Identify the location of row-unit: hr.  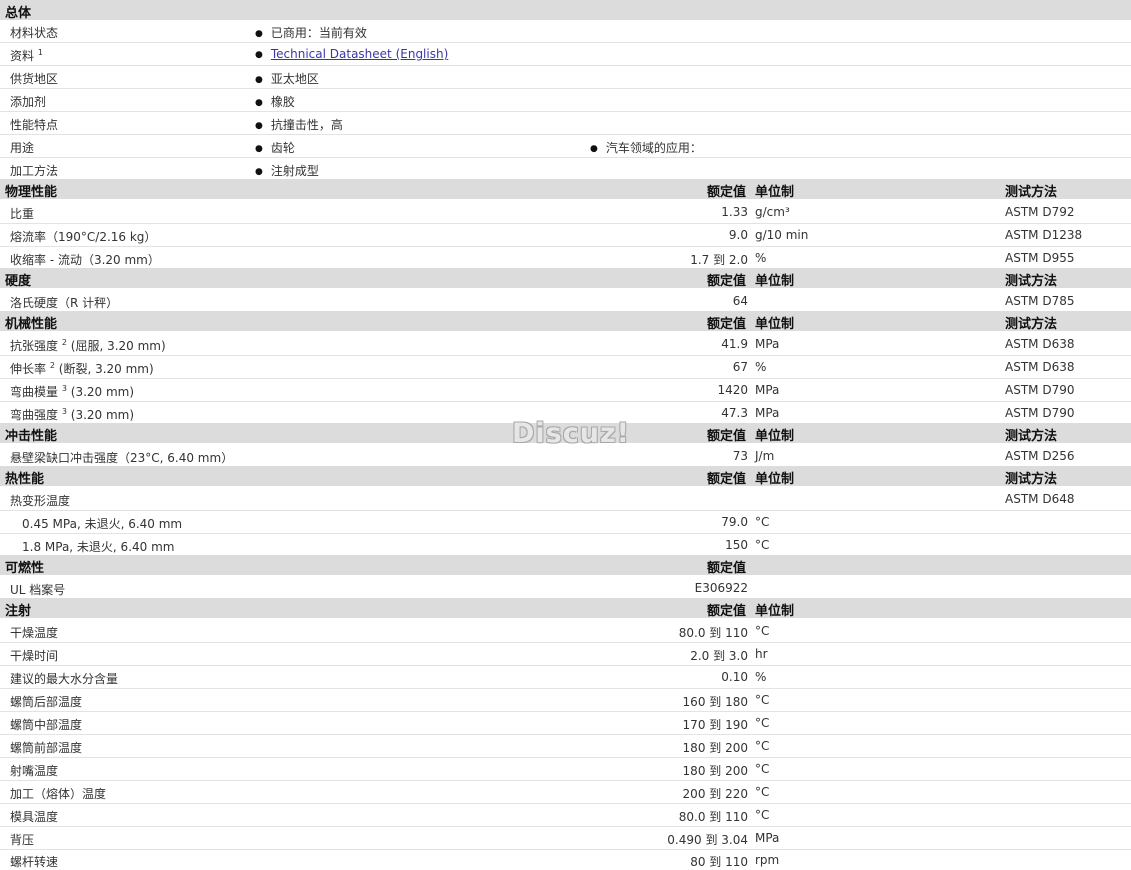
(761, 654).